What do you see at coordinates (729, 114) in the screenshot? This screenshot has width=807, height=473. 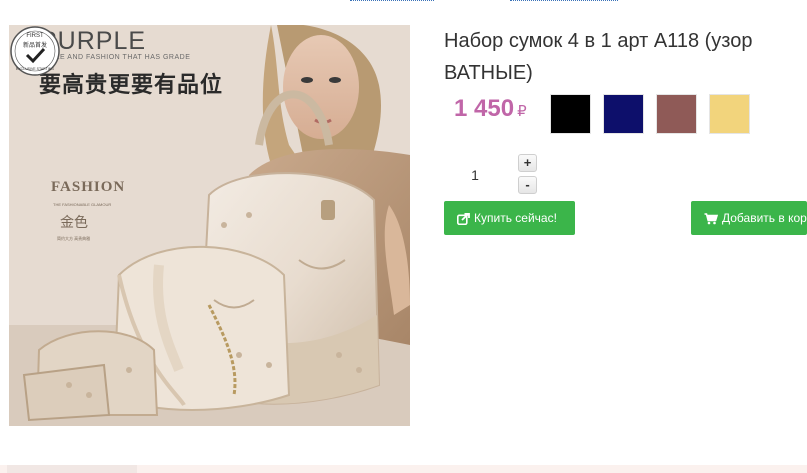 I see `color-swatch-light-yellow` at bounding box center [729, 114].